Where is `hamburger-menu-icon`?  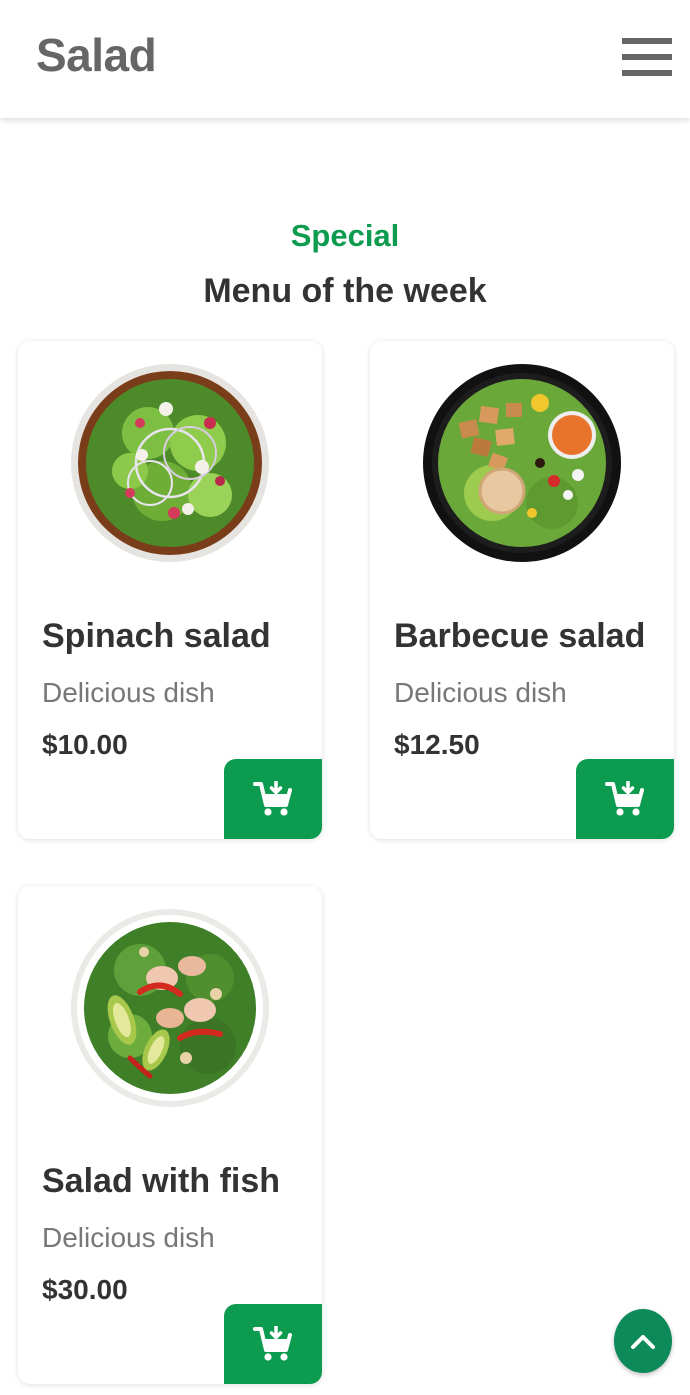 hamburger-menu-icon is located at coordinates (647, 57).